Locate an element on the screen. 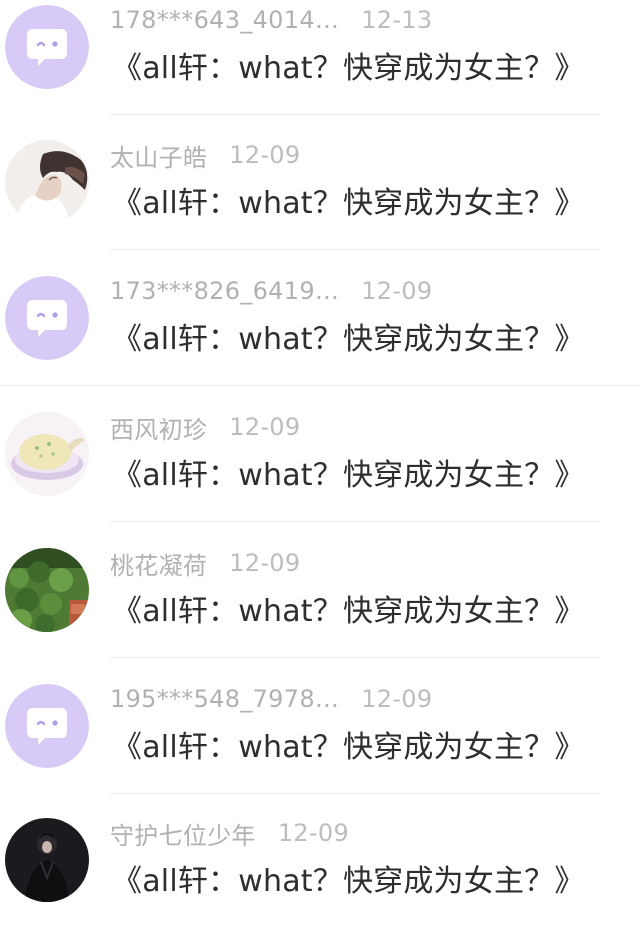 The height and width of the screenshot is (949, 640). dark-figure-avatar-icon is located at coordinates (47, 860).